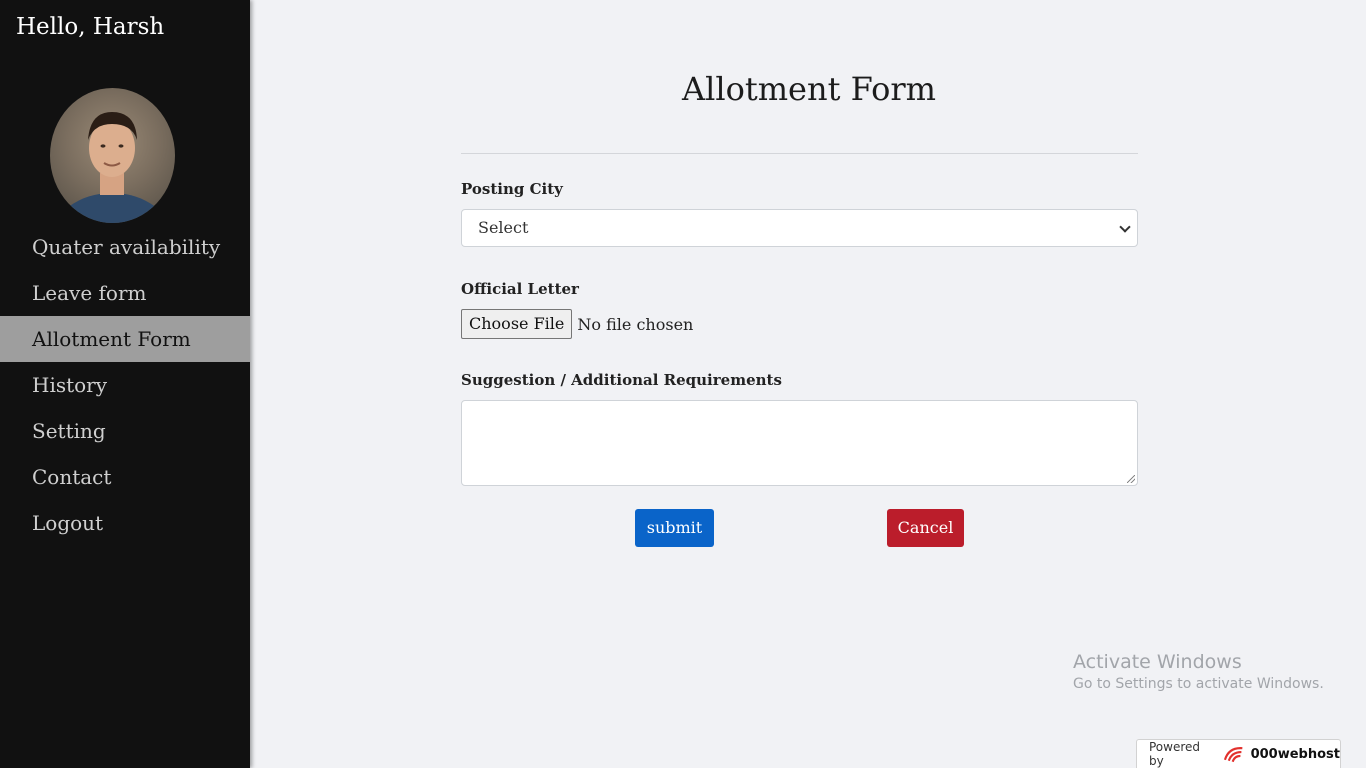  What do you see at coordinates (503, 227) in the screenshot?
I see `posting-city-selected-value: Select` at bounding box center [503, 227].